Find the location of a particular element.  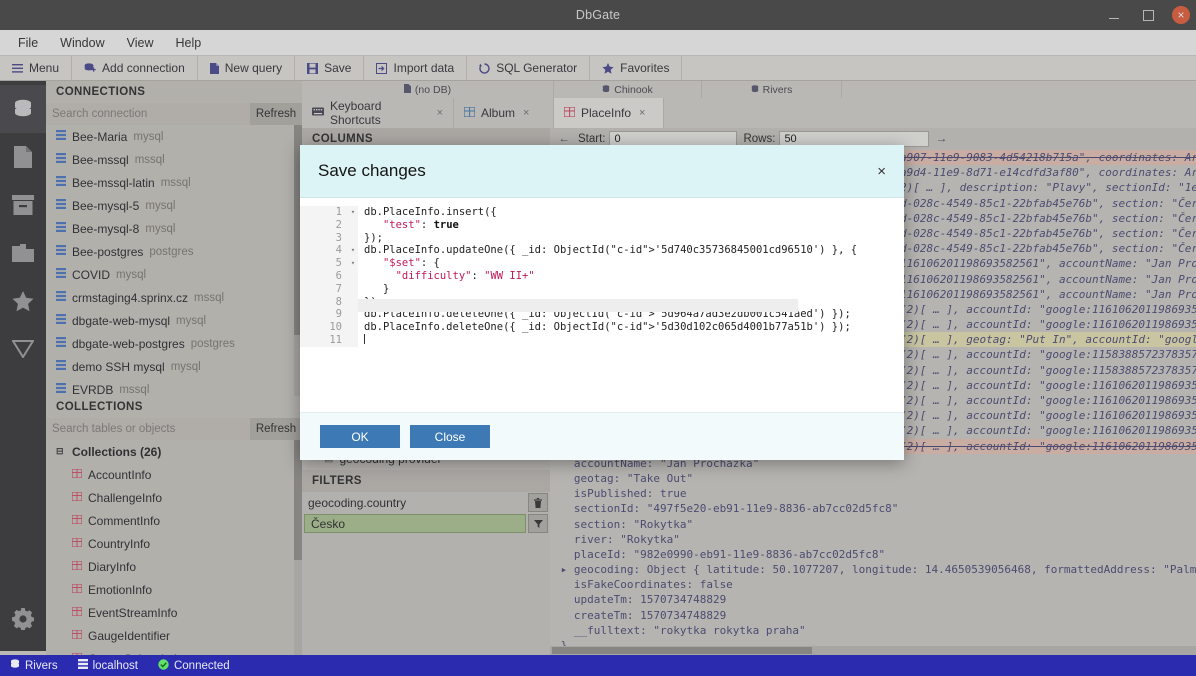

status-database-label: Rivers is located at coordinates (41, 665).